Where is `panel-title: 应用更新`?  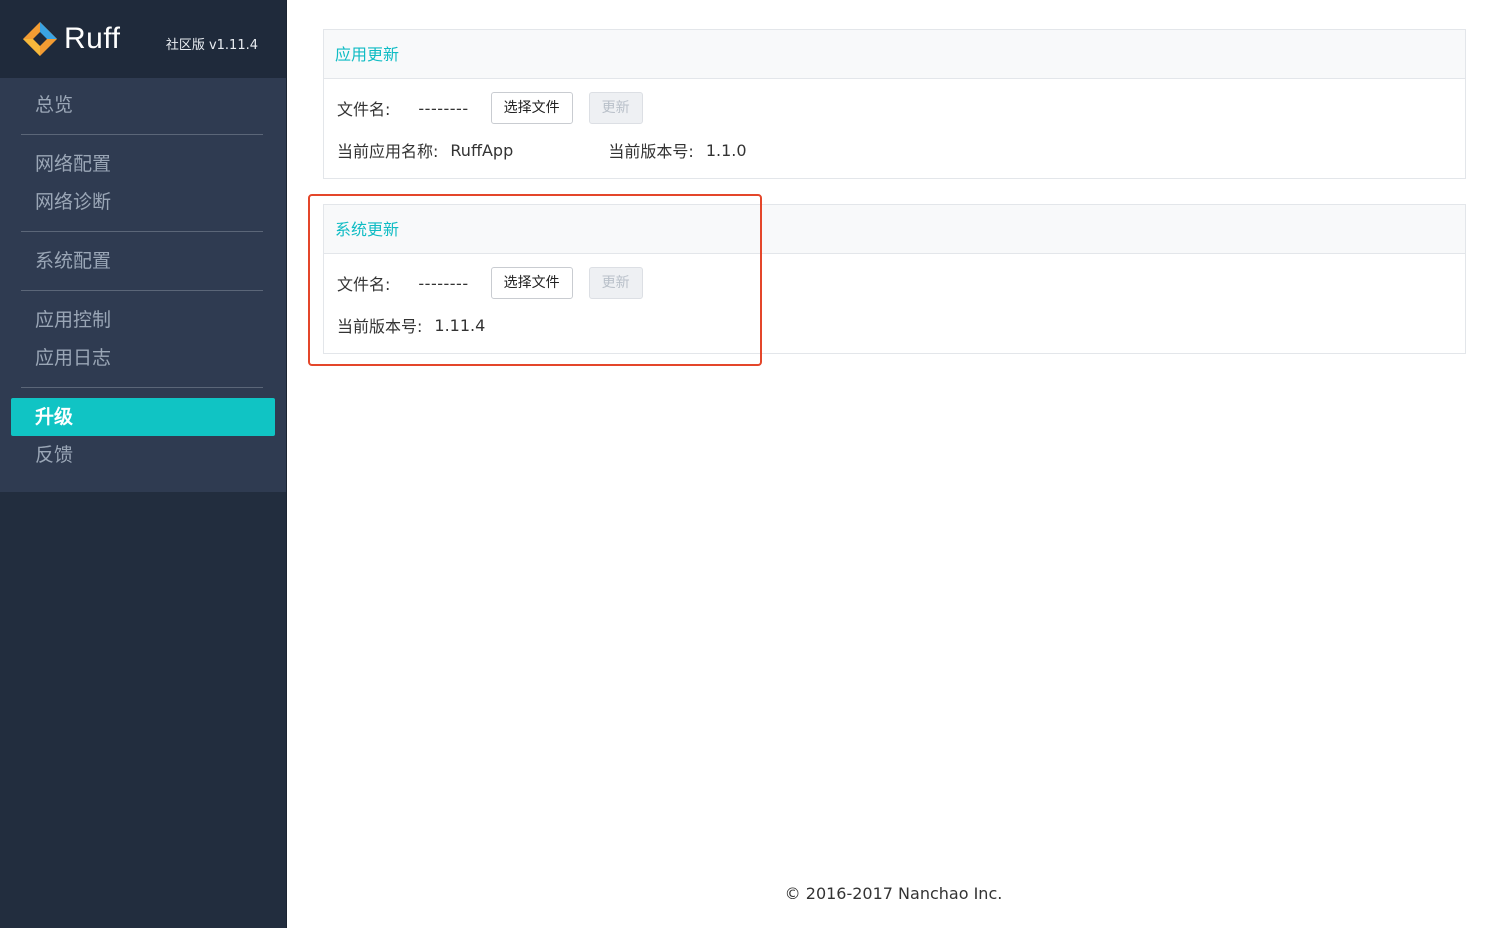
panel-title: 应用更新 is located at coordinates (894, 54).